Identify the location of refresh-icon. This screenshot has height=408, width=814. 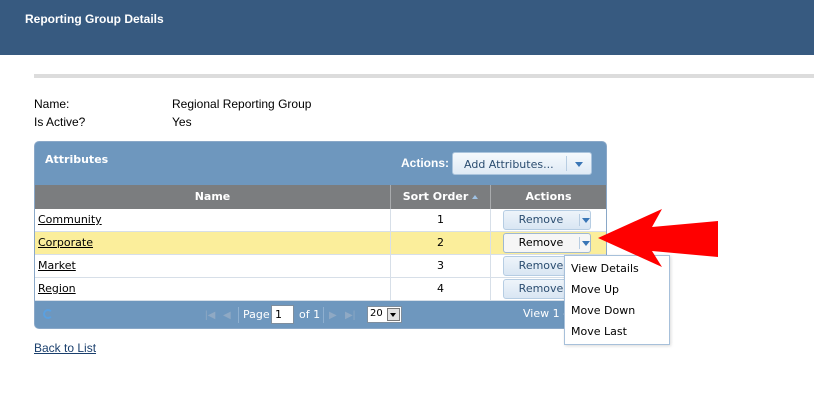
(48, 314).